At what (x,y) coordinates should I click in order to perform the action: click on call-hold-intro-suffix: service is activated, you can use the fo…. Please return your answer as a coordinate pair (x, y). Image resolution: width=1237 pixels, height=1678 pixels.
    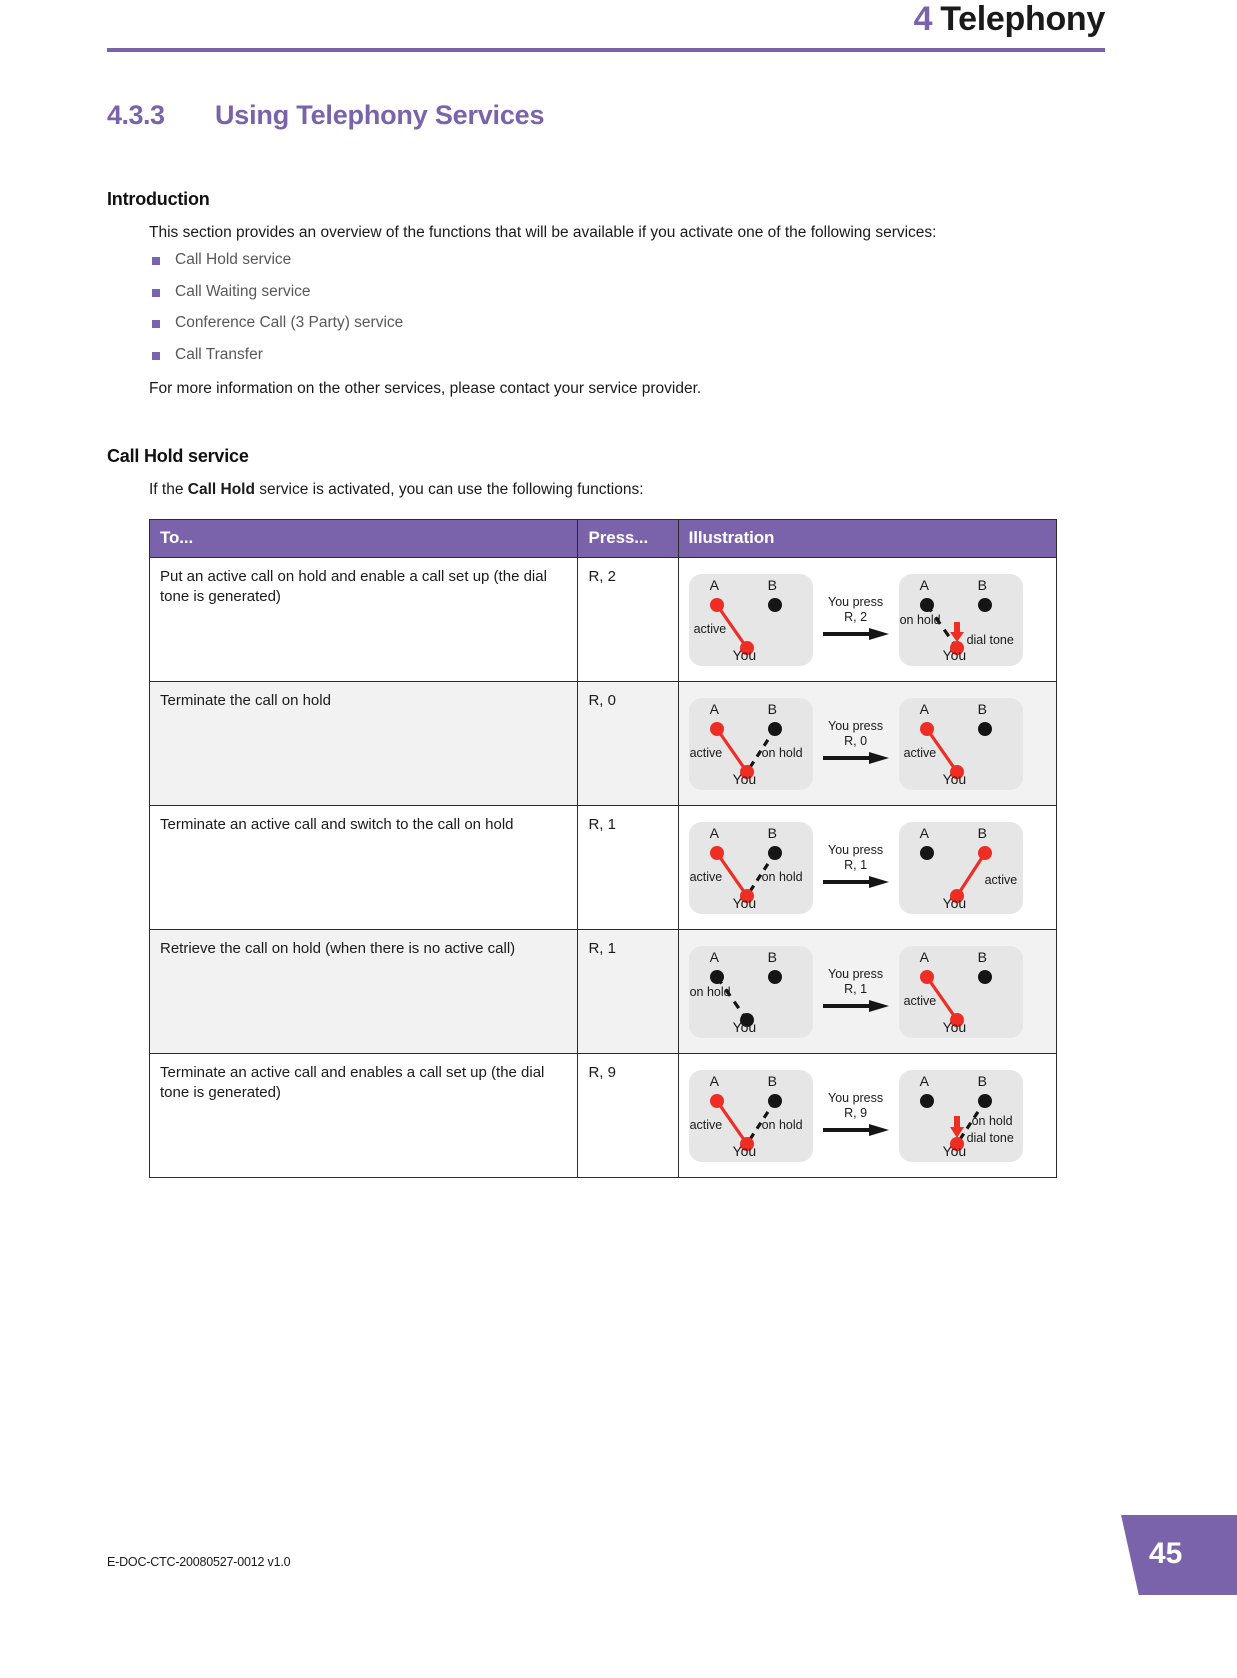
    Looking at the image, I should click on (449, 489).